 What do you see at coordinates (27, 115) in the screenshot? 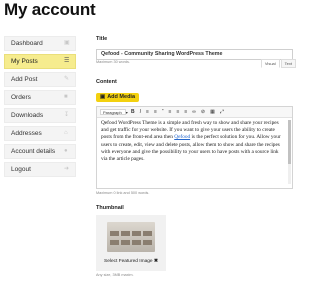
I see `sidebar-item-label: Downloads` at bounding box center [27, 115].